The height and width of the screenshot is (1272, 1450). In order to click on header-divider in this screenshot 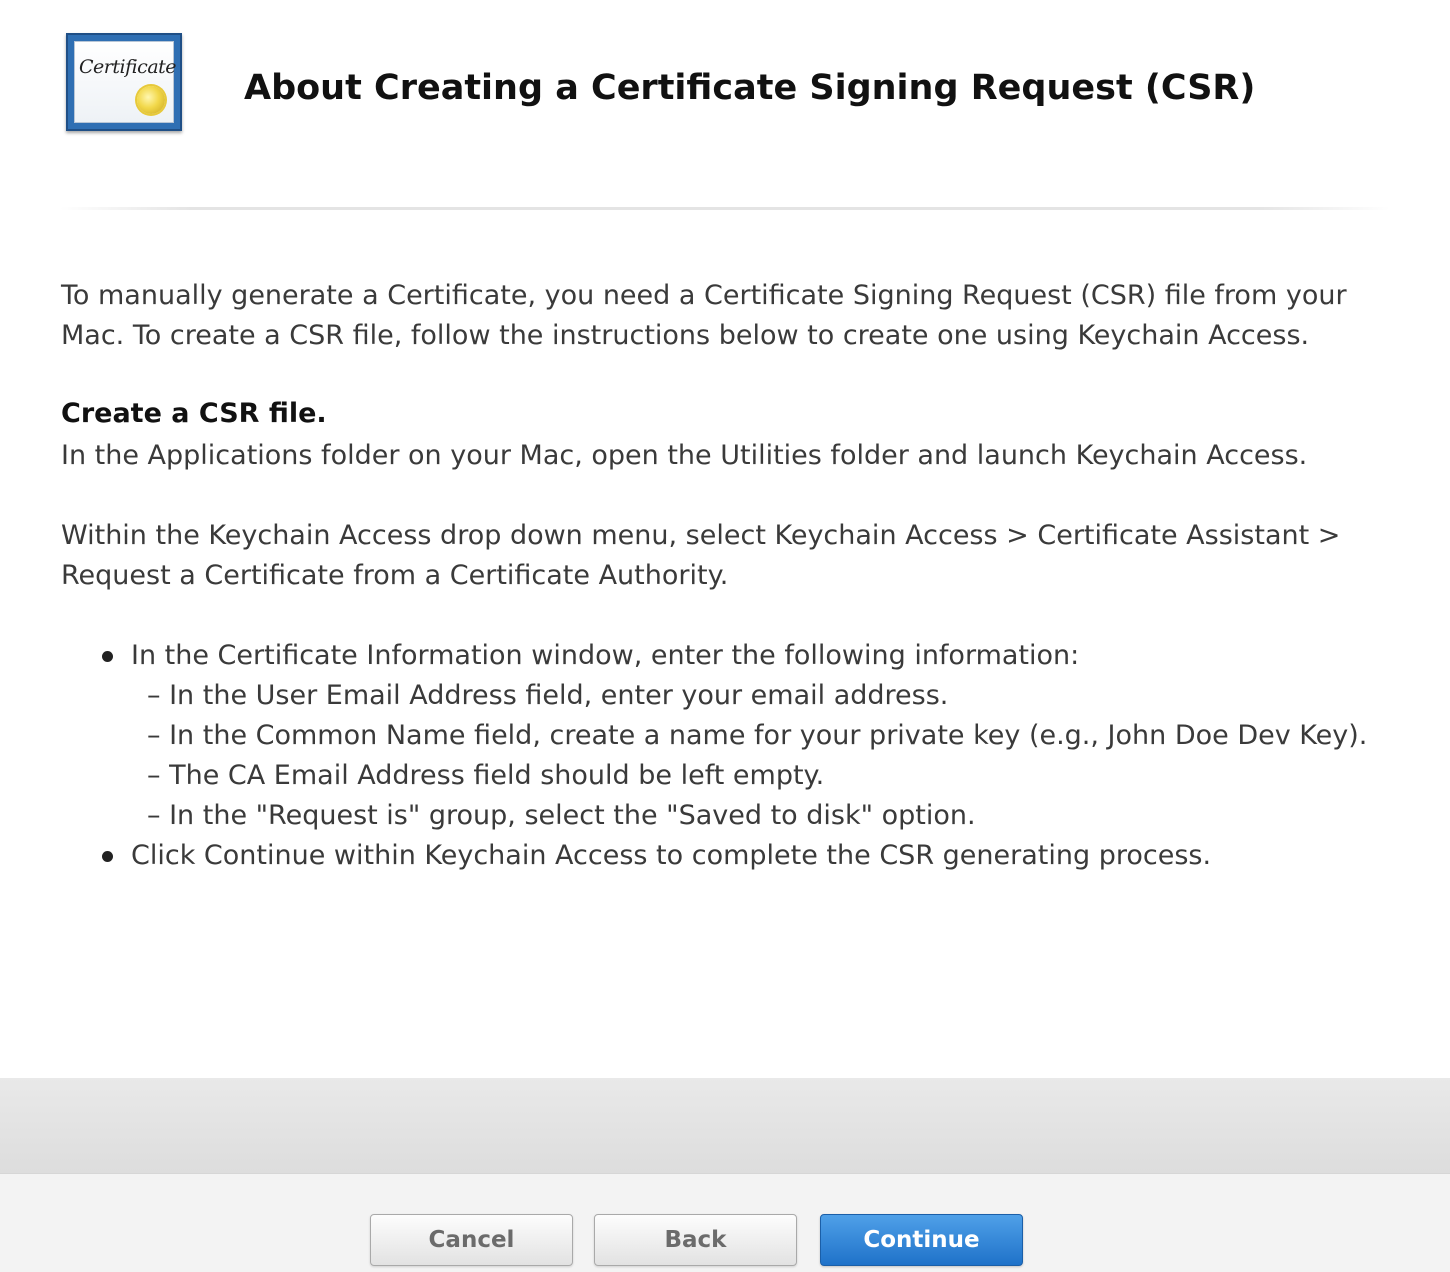, I will do `click(725, 208)`.